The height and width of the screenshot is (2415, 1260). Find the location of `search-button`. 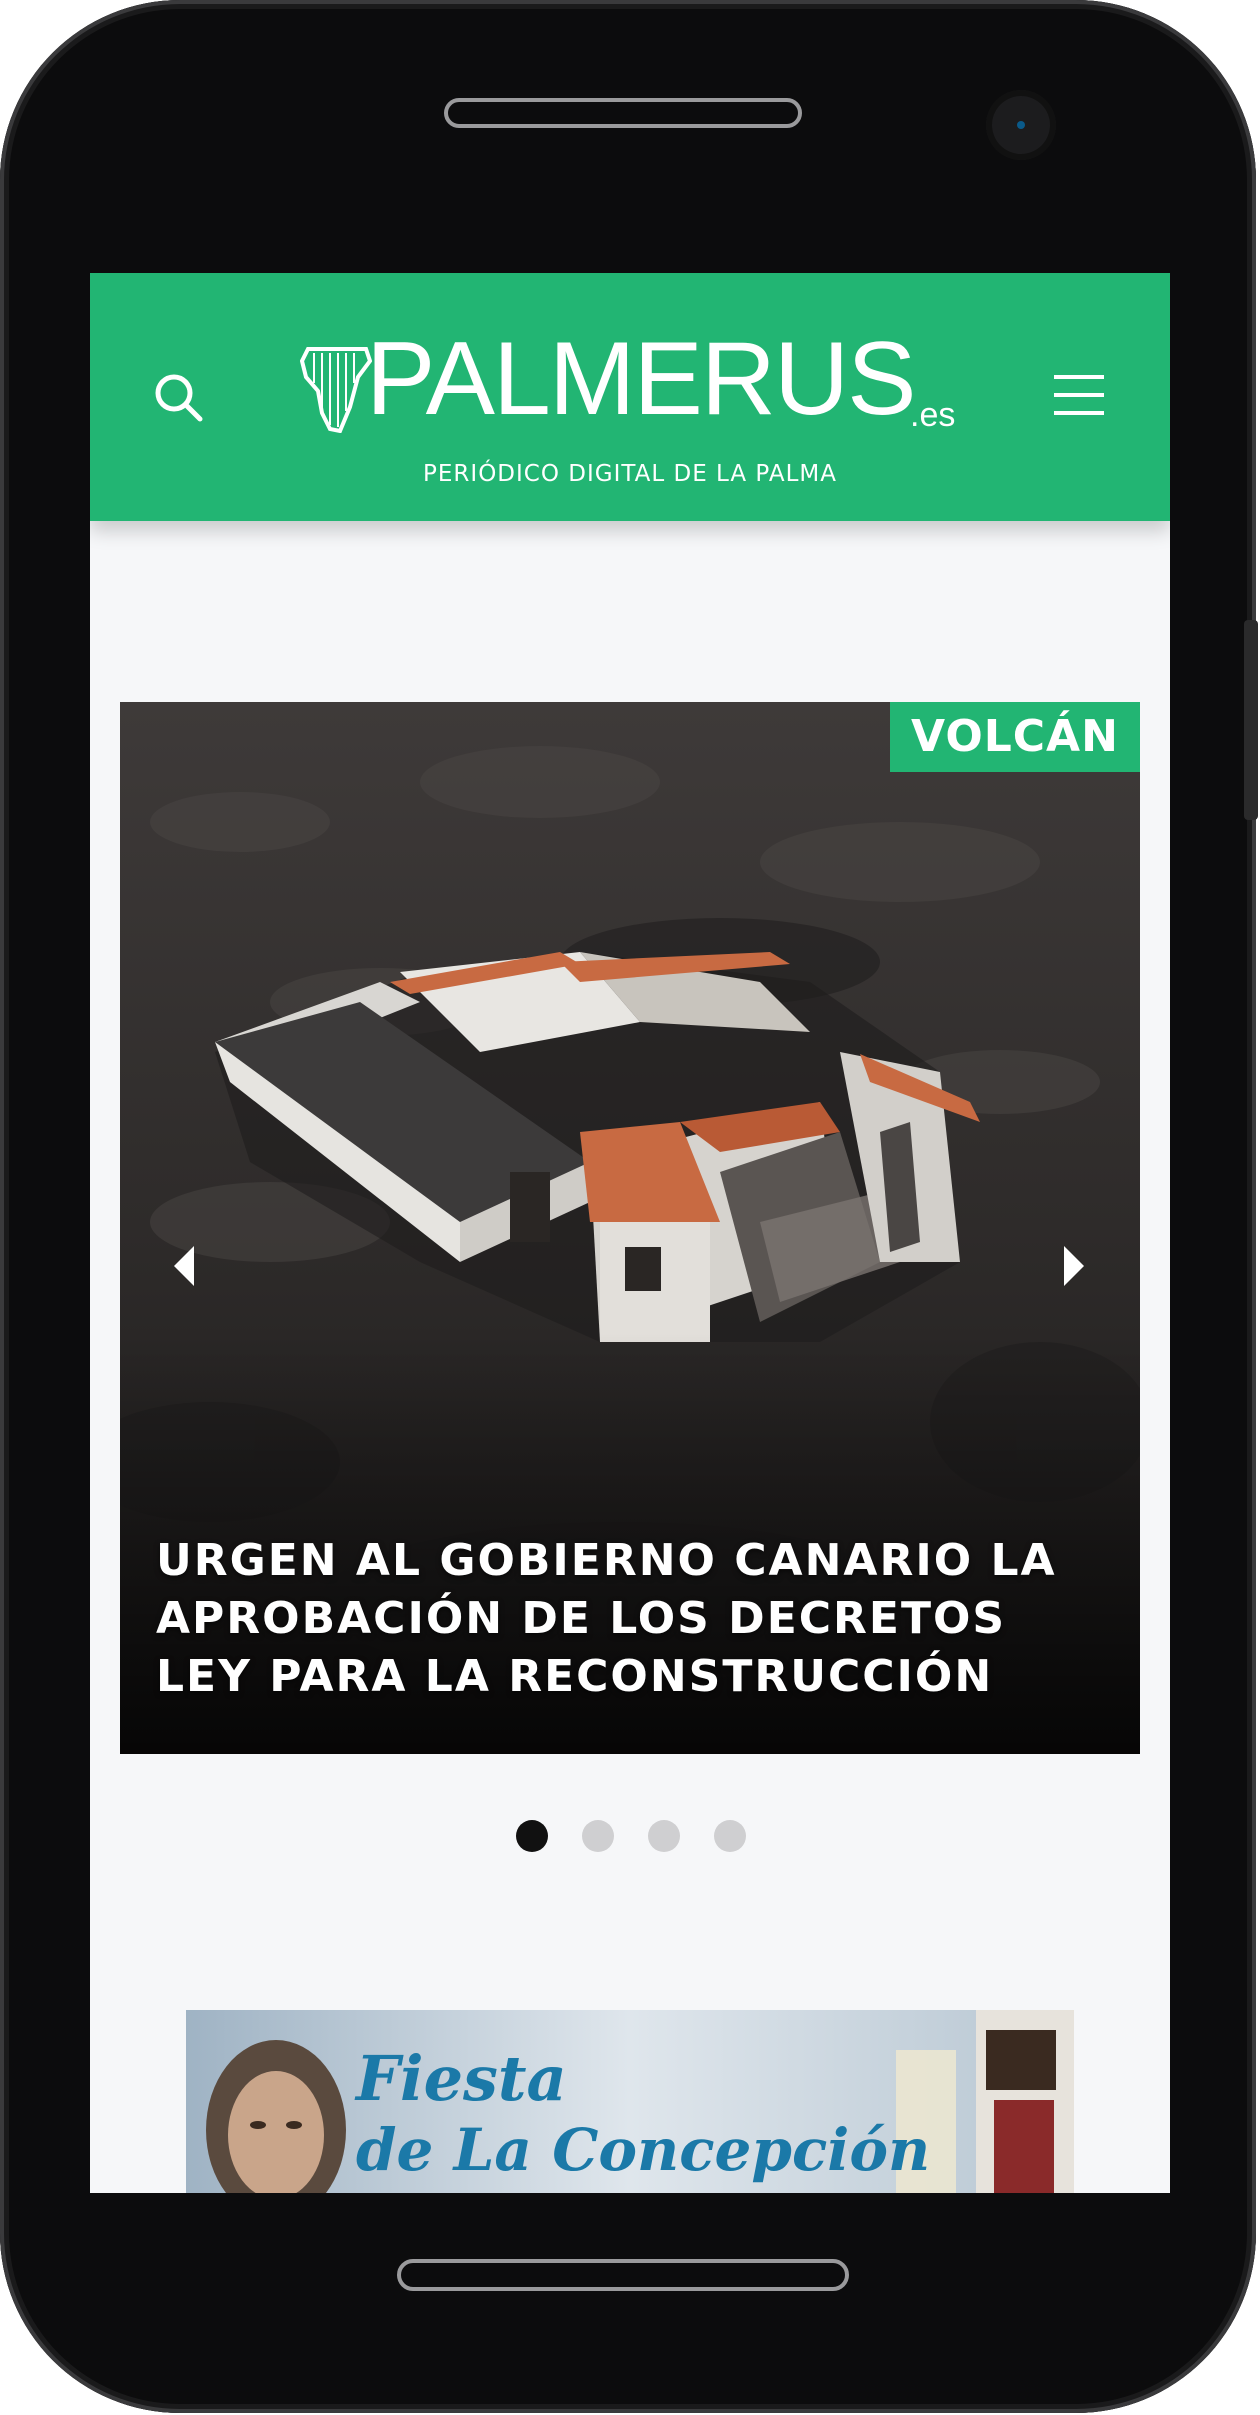

search-button is located at coordinates (178, 397).